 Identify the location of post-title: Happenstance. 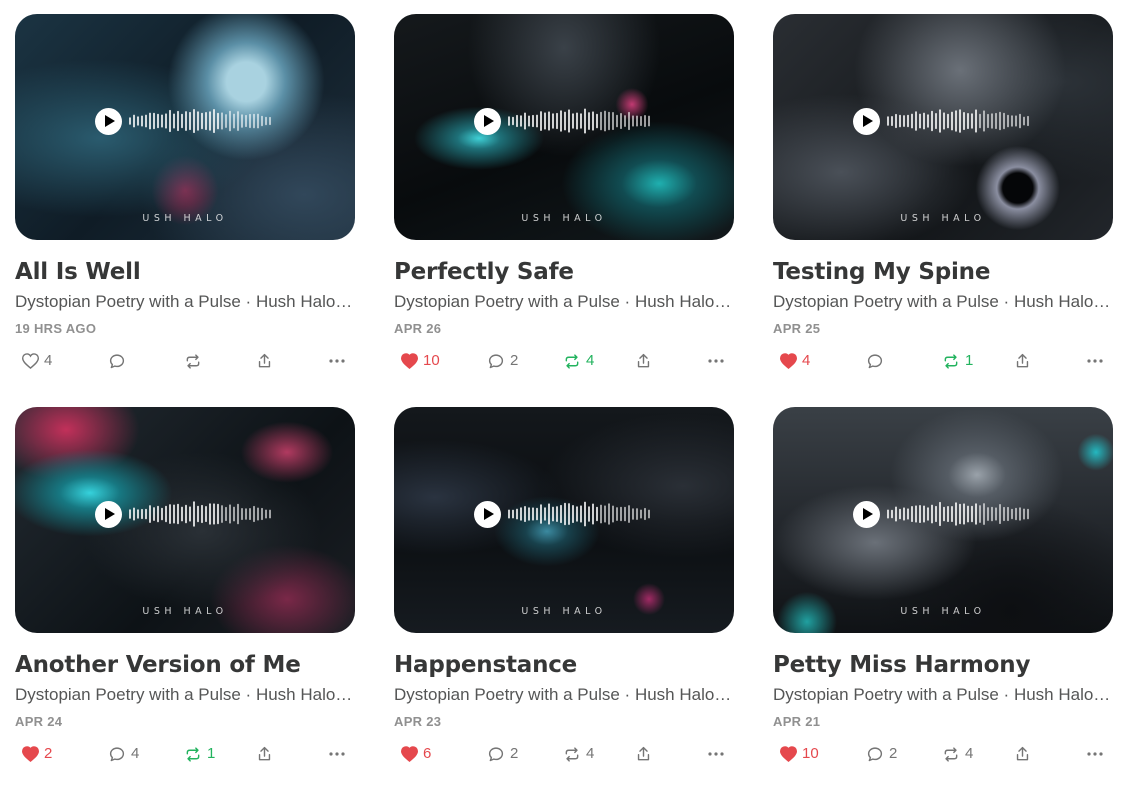
(564, 665).